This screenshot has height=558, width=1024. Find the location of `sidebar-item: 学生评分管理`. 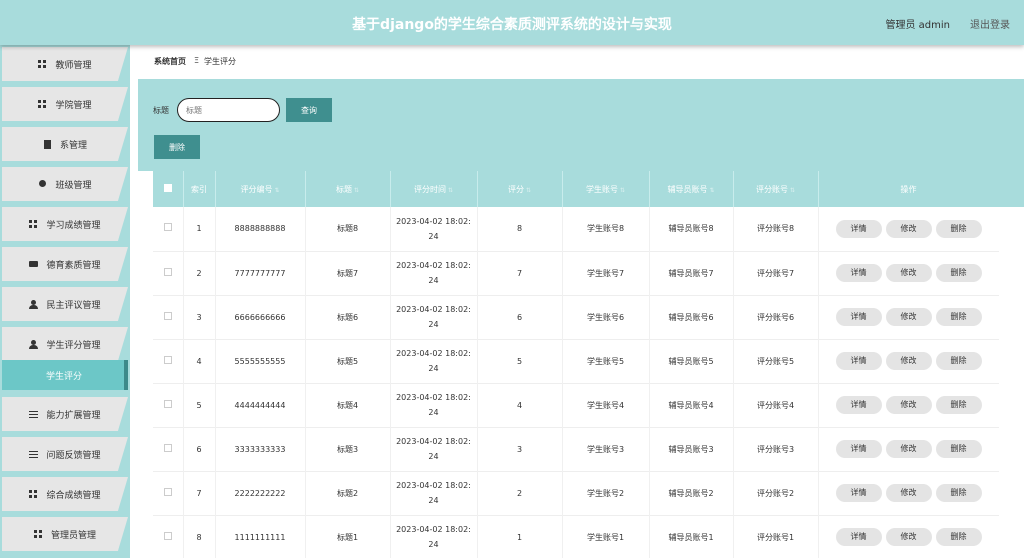

sidebar-item: 学生评分管理 is located at coordinates (65, 344).